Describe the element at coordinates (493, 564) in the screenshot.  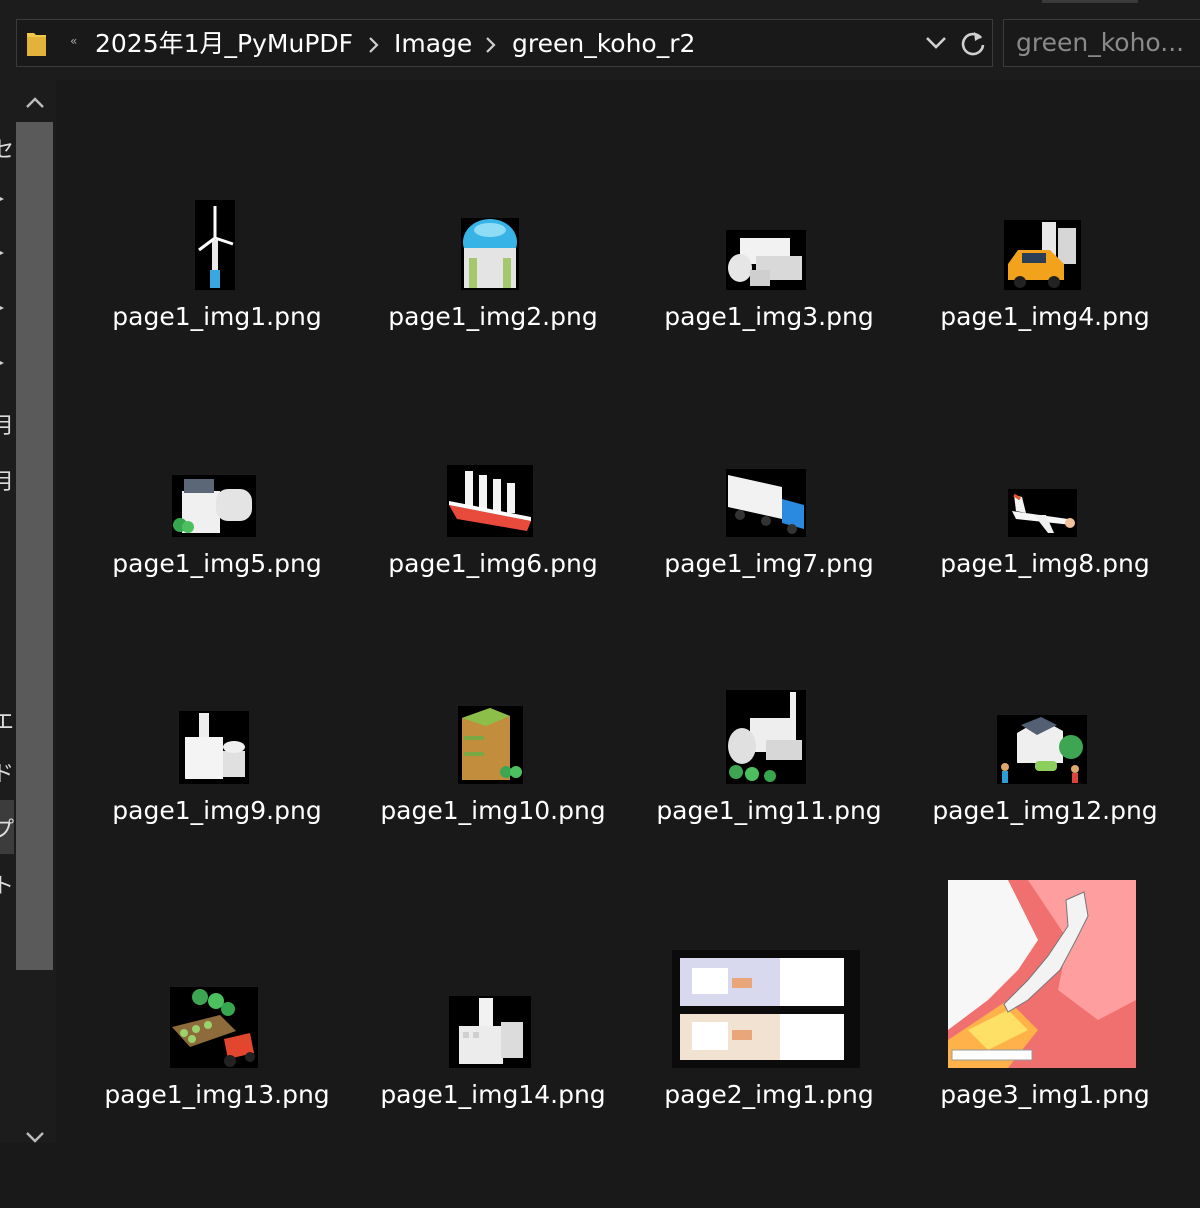
I see `file-name: page1_img6.png` at that location.